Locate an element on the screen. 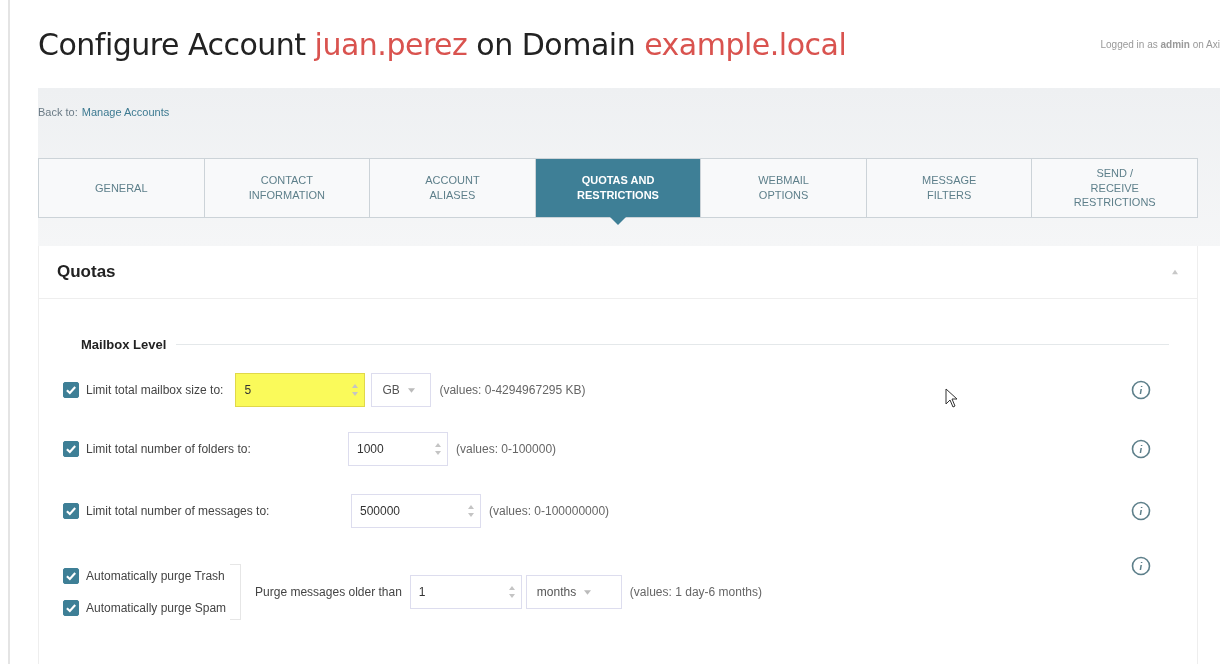  breadcrumb-label: Back to: is located at coordinates (58, 112).